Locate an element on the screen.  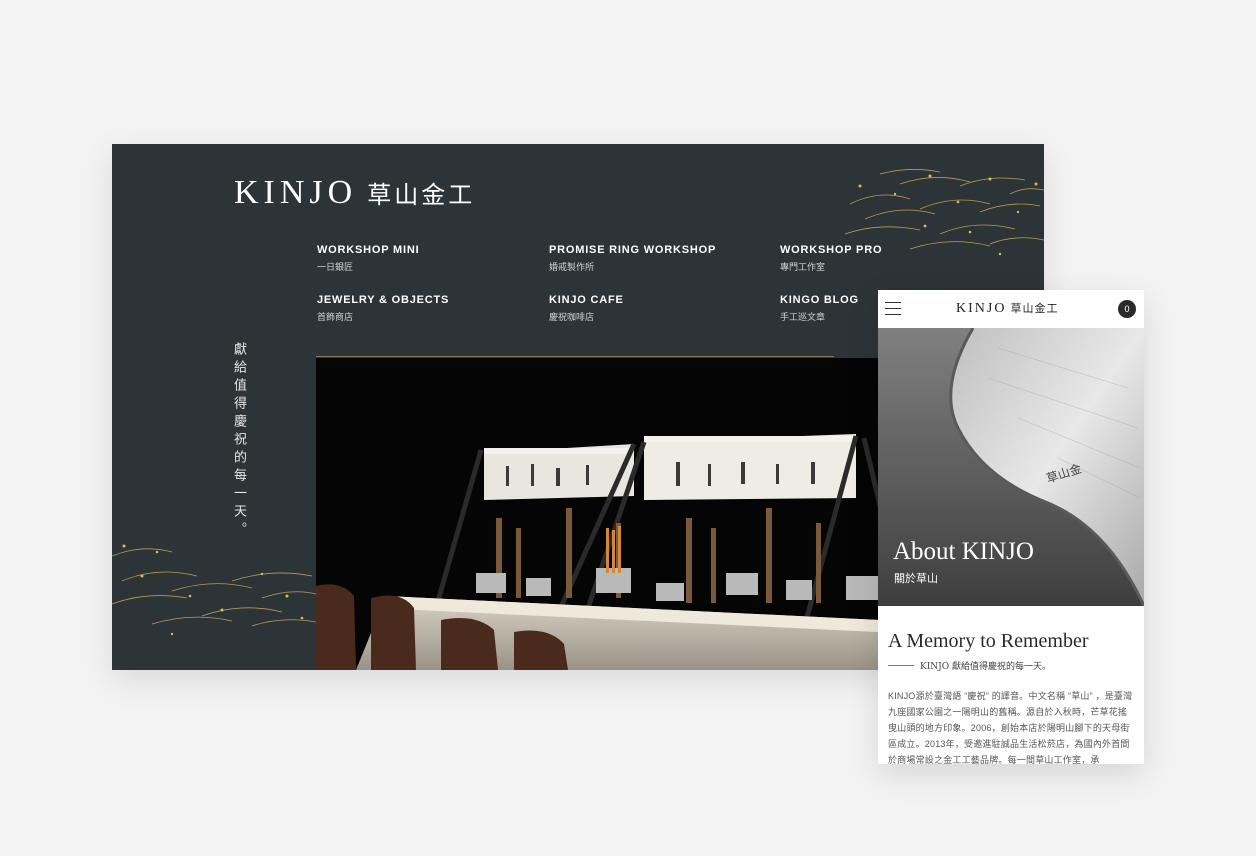
nav-item-promise-ring-workshop: PROMISE RING WORKSHOP 婚戒製作所 is located at coordinates (632, 258).